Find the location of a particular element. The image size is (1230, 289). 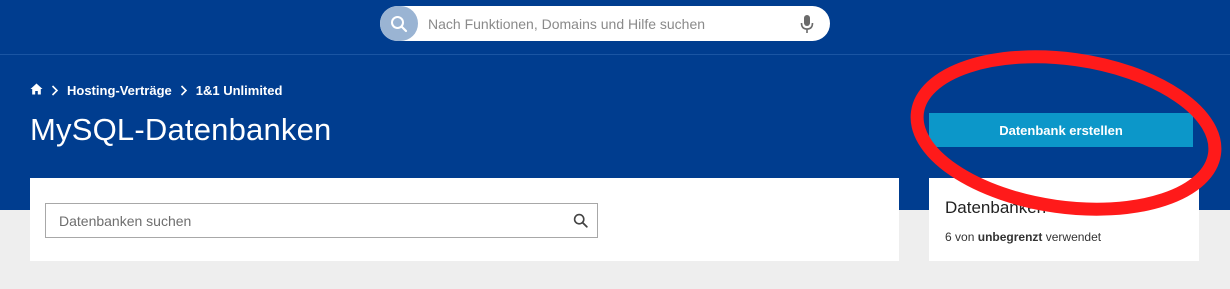

usage-von: von is located at coordinates (965, 237).